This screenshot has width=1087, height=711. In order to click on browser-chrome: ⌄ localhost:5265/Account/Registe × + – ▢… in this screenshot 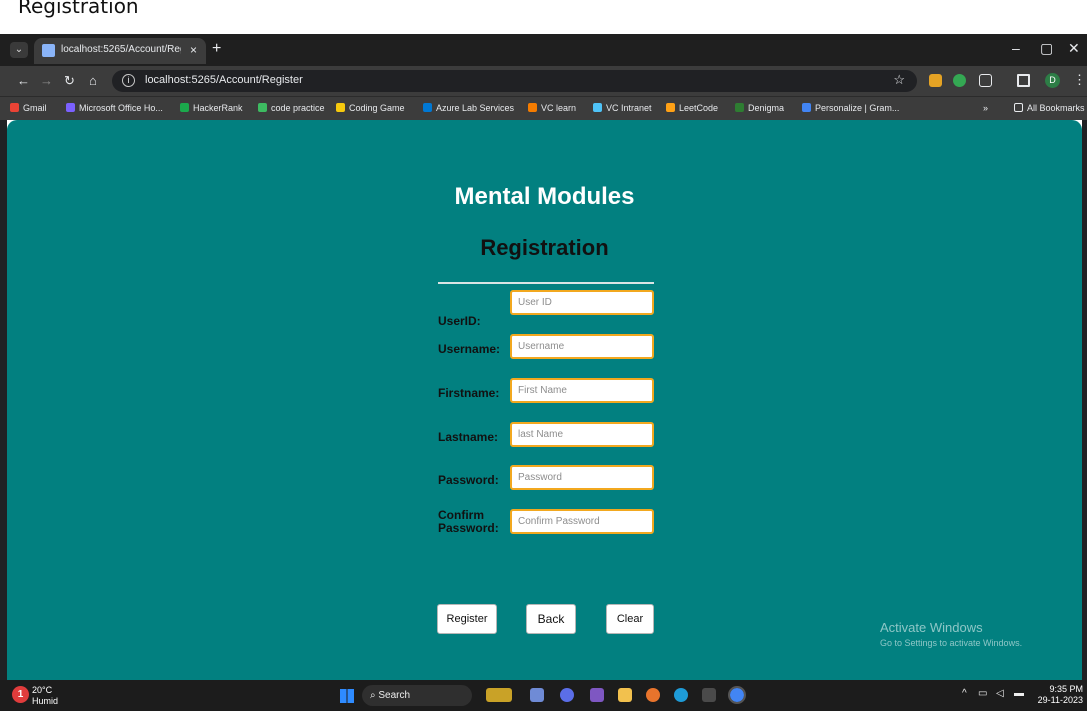, I will do `click(543, 77)`.